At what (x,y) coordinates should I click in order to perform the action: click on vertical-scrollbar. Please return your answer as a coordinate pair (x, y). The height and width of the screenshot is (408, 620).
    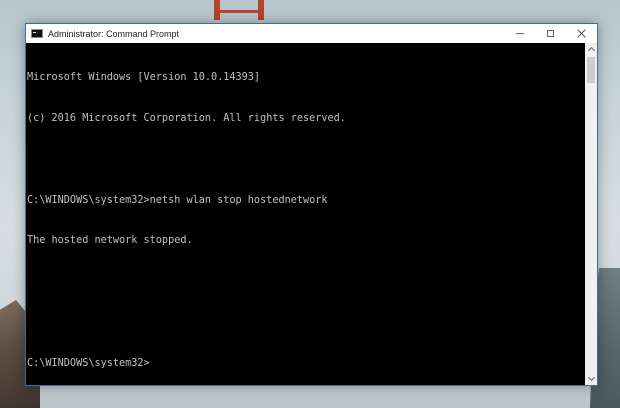
    Looking at the image, I should click on (591, 214).